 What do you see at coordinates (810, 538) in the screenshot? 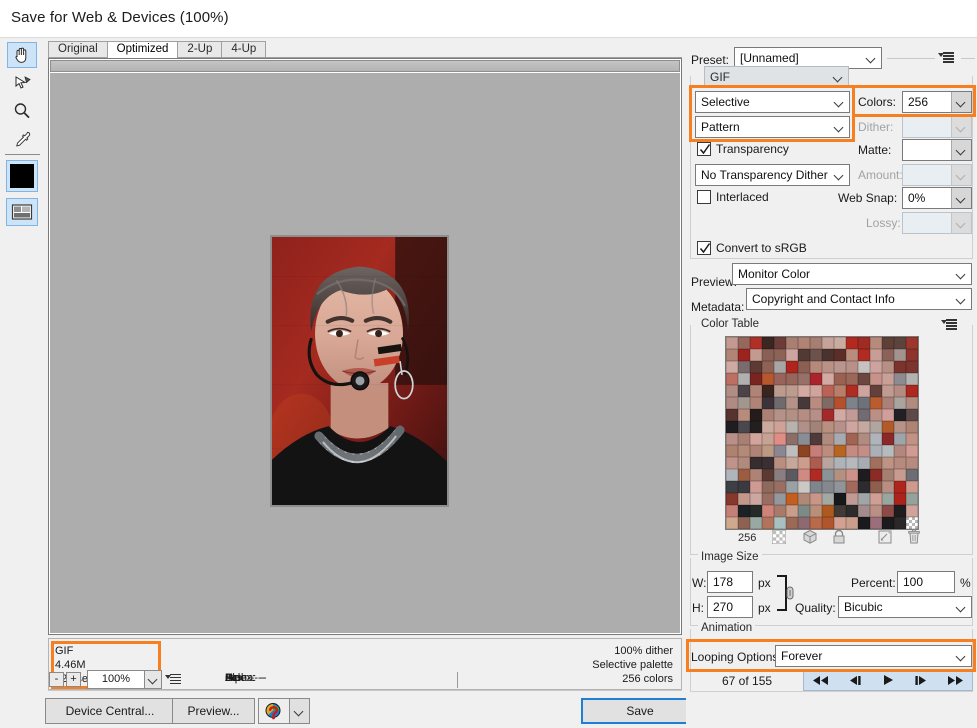
I see `web-shift-icon` at bounding box center [810, 538].